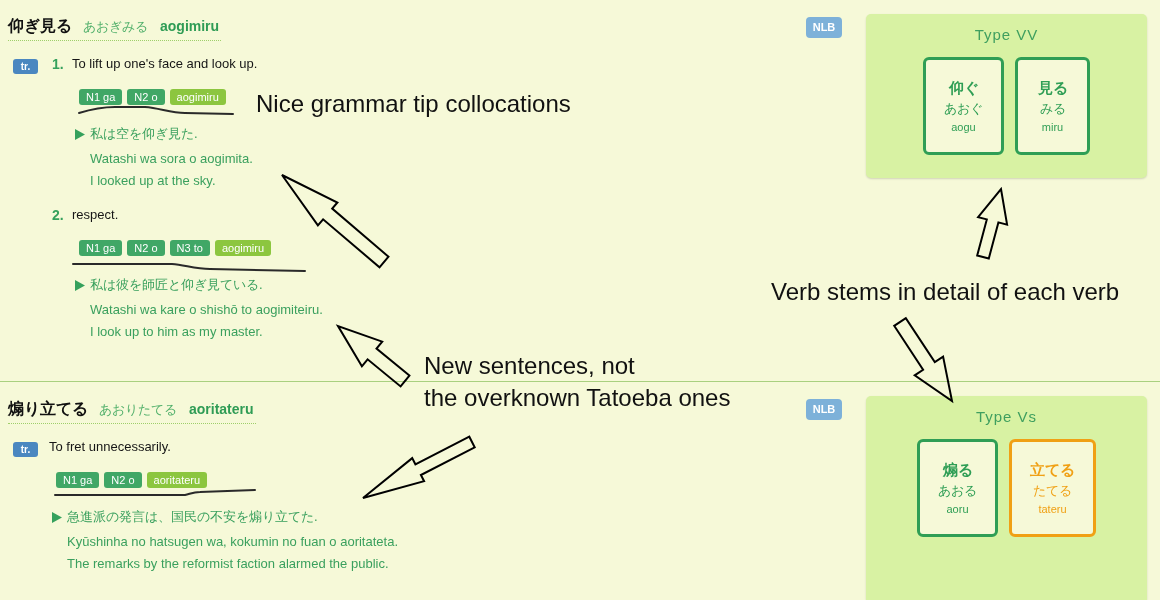 This screenshot has width=1160, height=600. Describe the element at coordinates (1052, 108) in the screenshot. I see `stem-kana: みる` at that location.